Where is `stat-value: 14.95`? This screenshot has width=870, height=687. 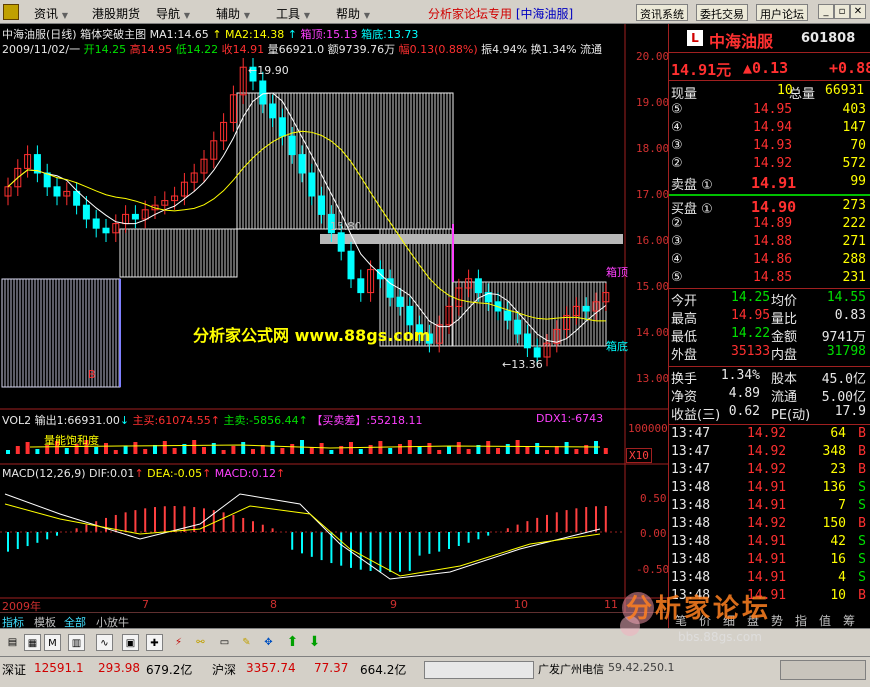
stat-value: 14.95 is located at coordinates (751, 315).